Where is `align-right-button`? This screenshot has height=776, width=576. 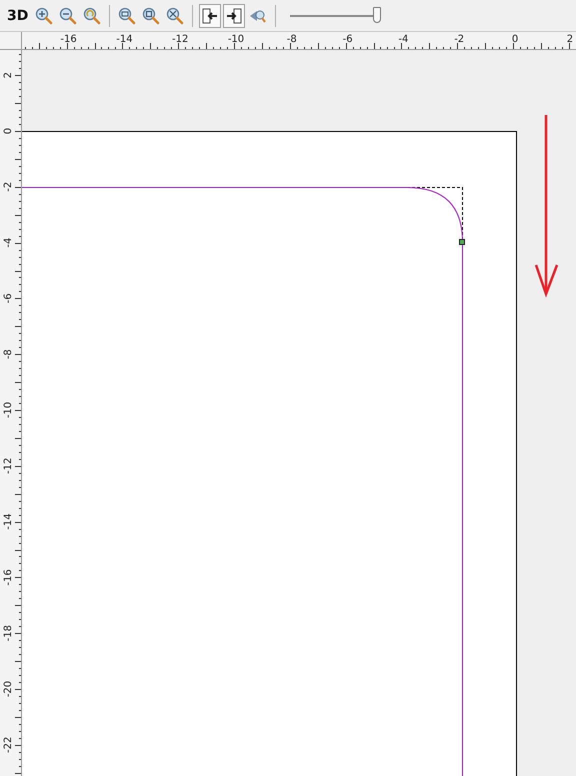
align-right-button is located at coordinates (234, 16).